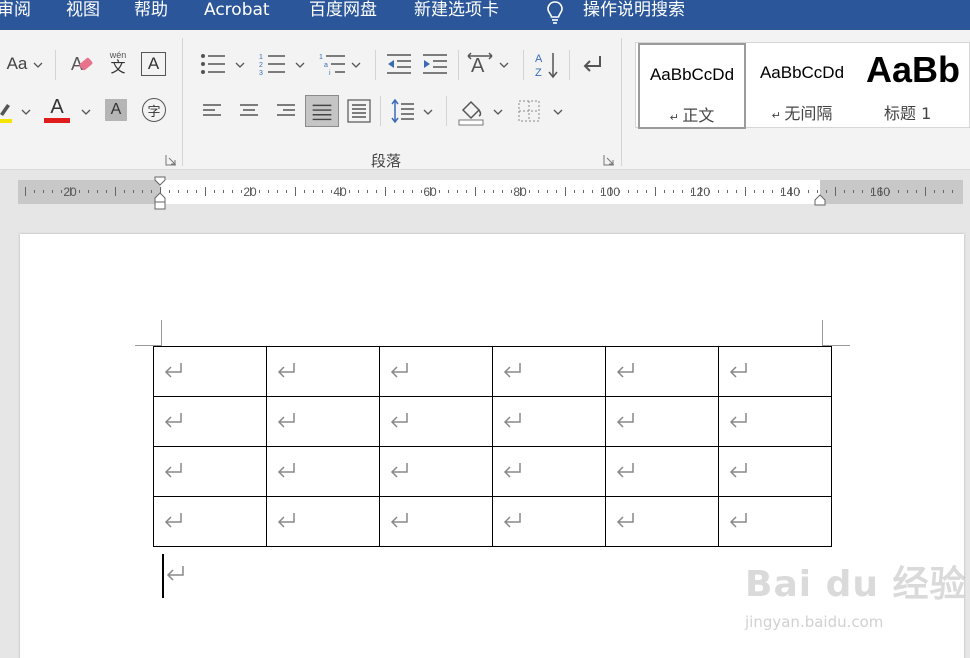 The image size is (970, 658). I want to click on font-dialog-launcher-icon, so click(171, 160).